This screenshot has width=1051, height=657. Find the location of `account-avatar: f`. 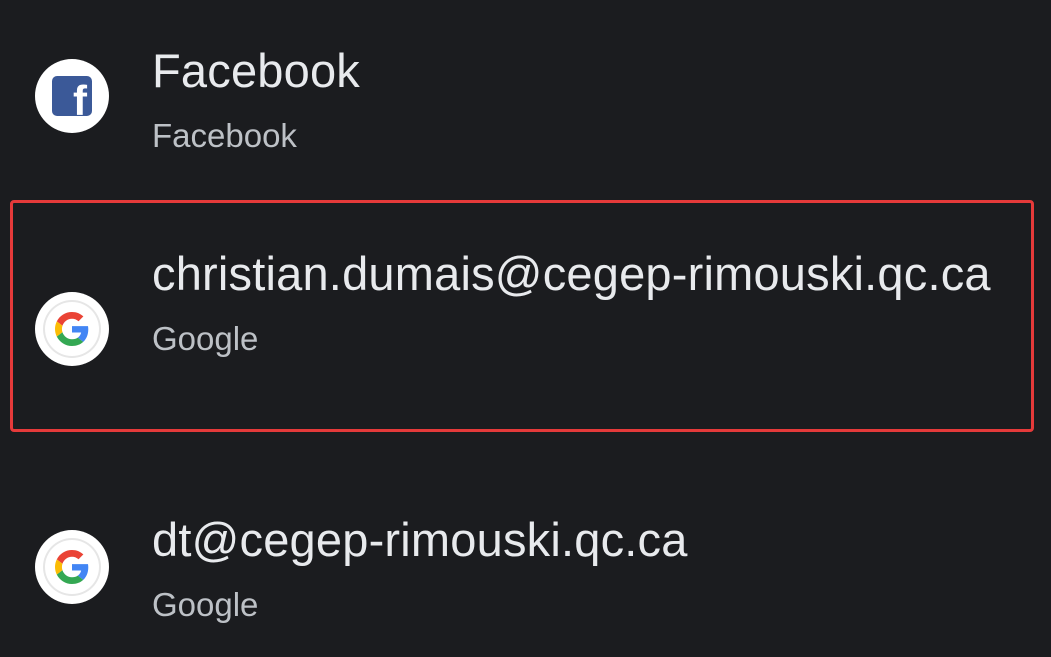

account-avatar: f is located at coordinates (72, 96).